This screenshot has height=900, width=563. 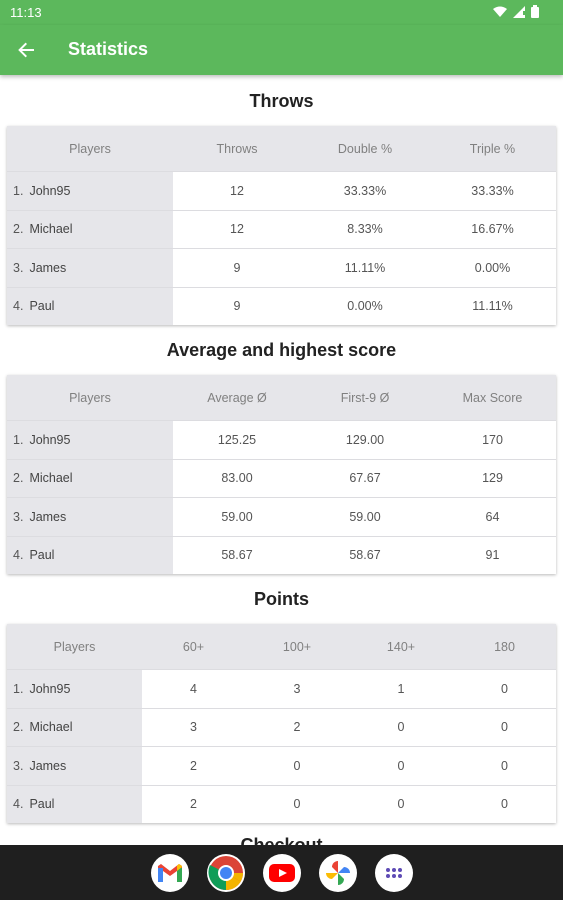 What do you see at coordinates (504, 646) in the screenshot?
I see `header-180: 180` at bounding box center [504, 646].